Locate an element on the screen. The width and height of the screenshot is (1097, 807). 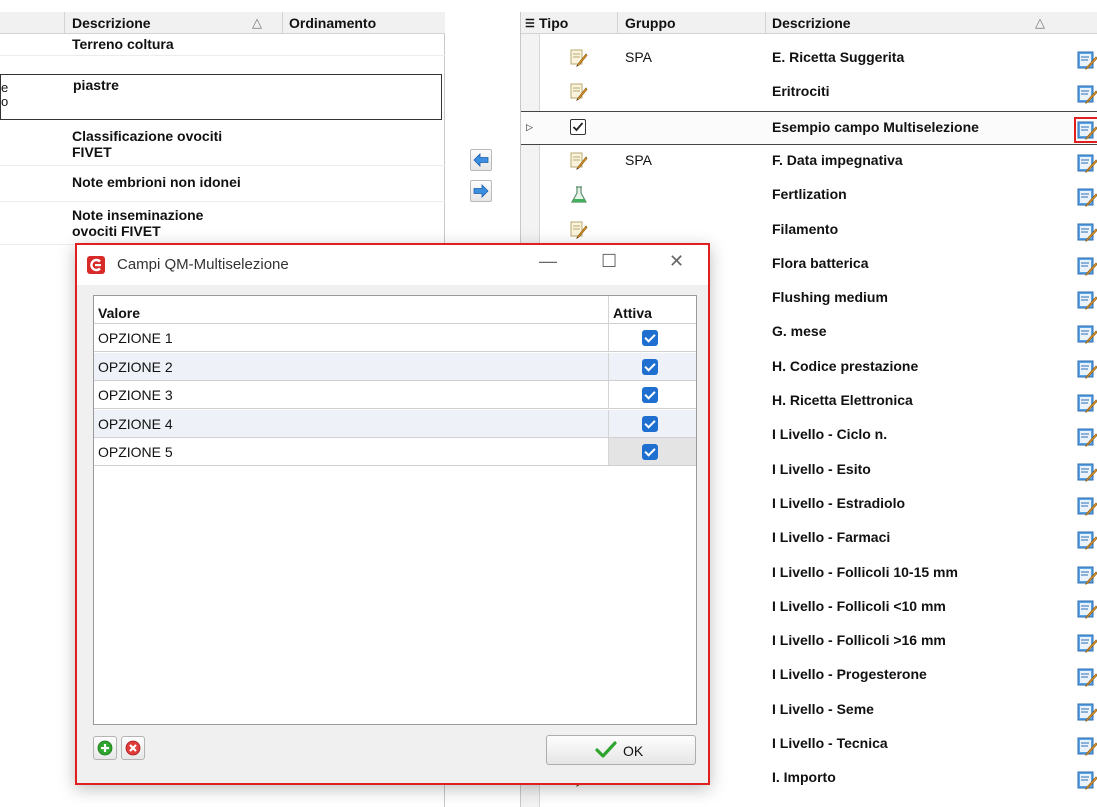
move-right-button is located at coordinates (481, 191).